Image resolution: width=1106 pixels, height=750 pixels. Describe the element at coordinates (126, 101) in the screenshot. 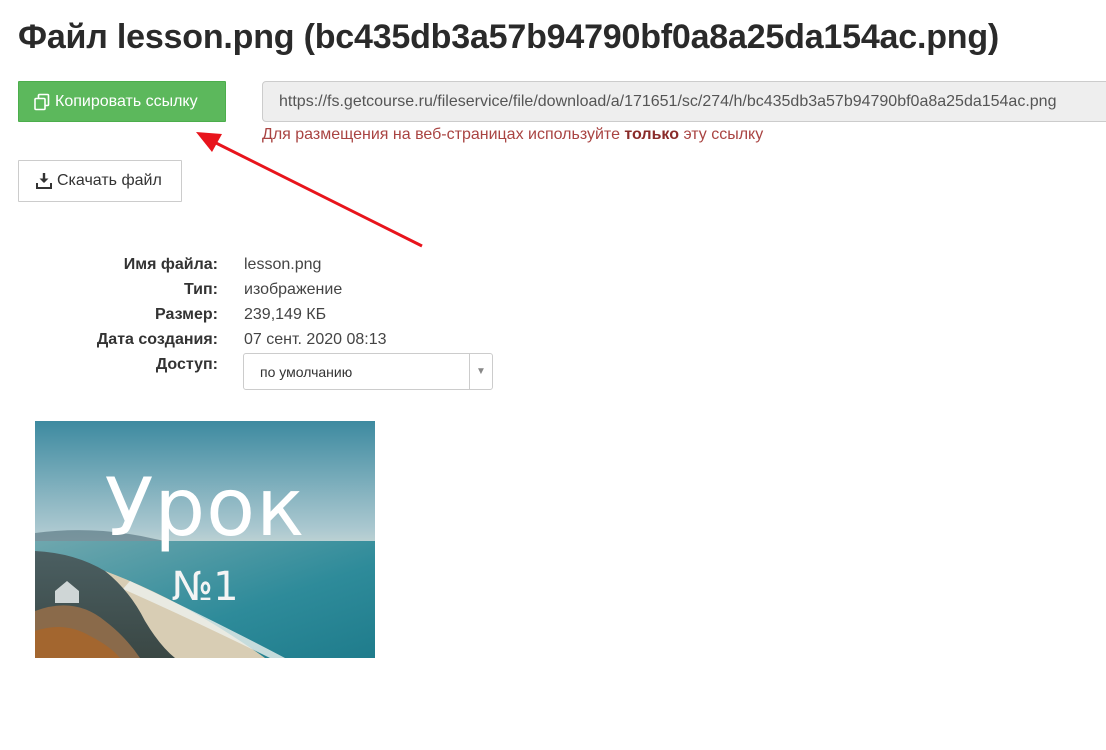

I see `copy-link-label: Копировать ссылку` at that location.